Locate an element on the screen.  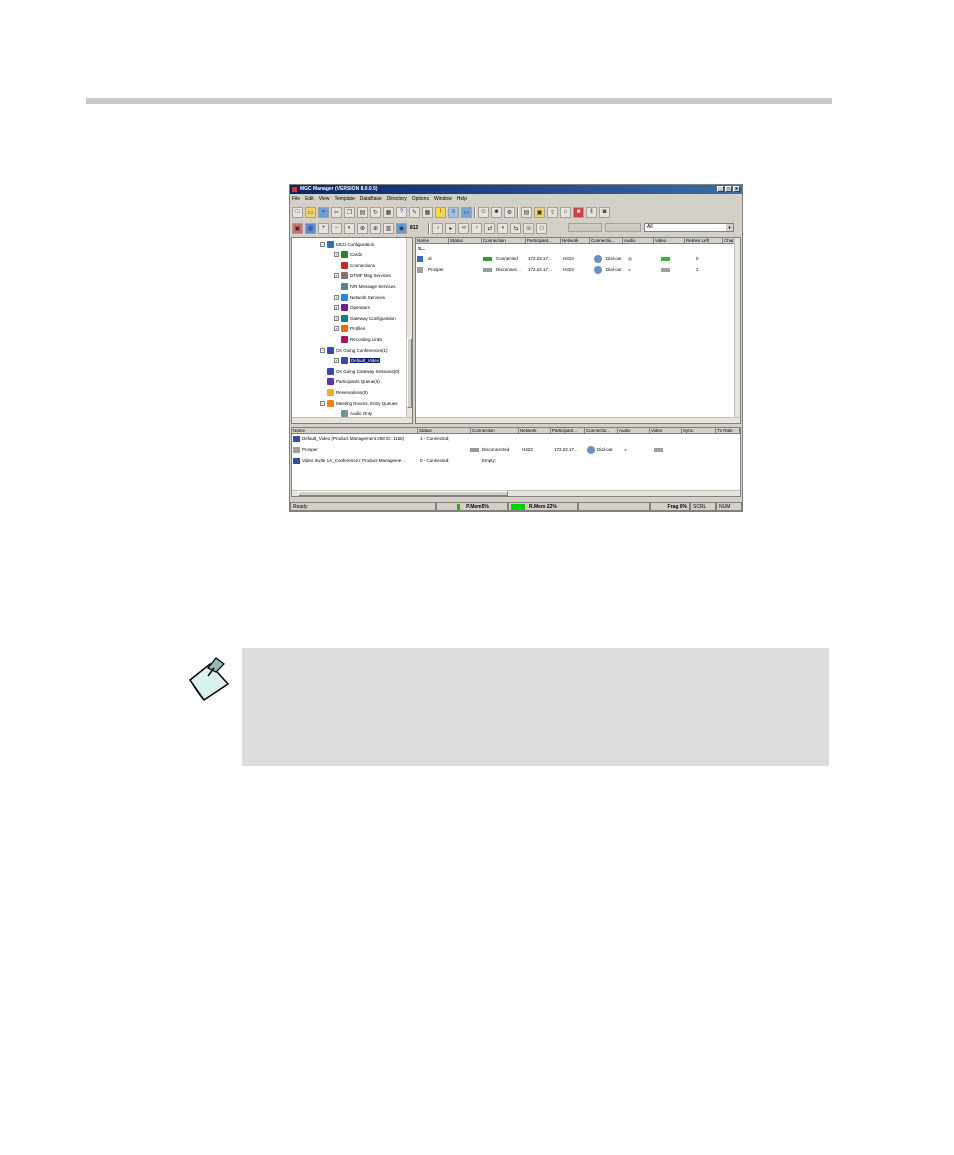
tree-node: + Network Services is located at coordinates (359, 297).